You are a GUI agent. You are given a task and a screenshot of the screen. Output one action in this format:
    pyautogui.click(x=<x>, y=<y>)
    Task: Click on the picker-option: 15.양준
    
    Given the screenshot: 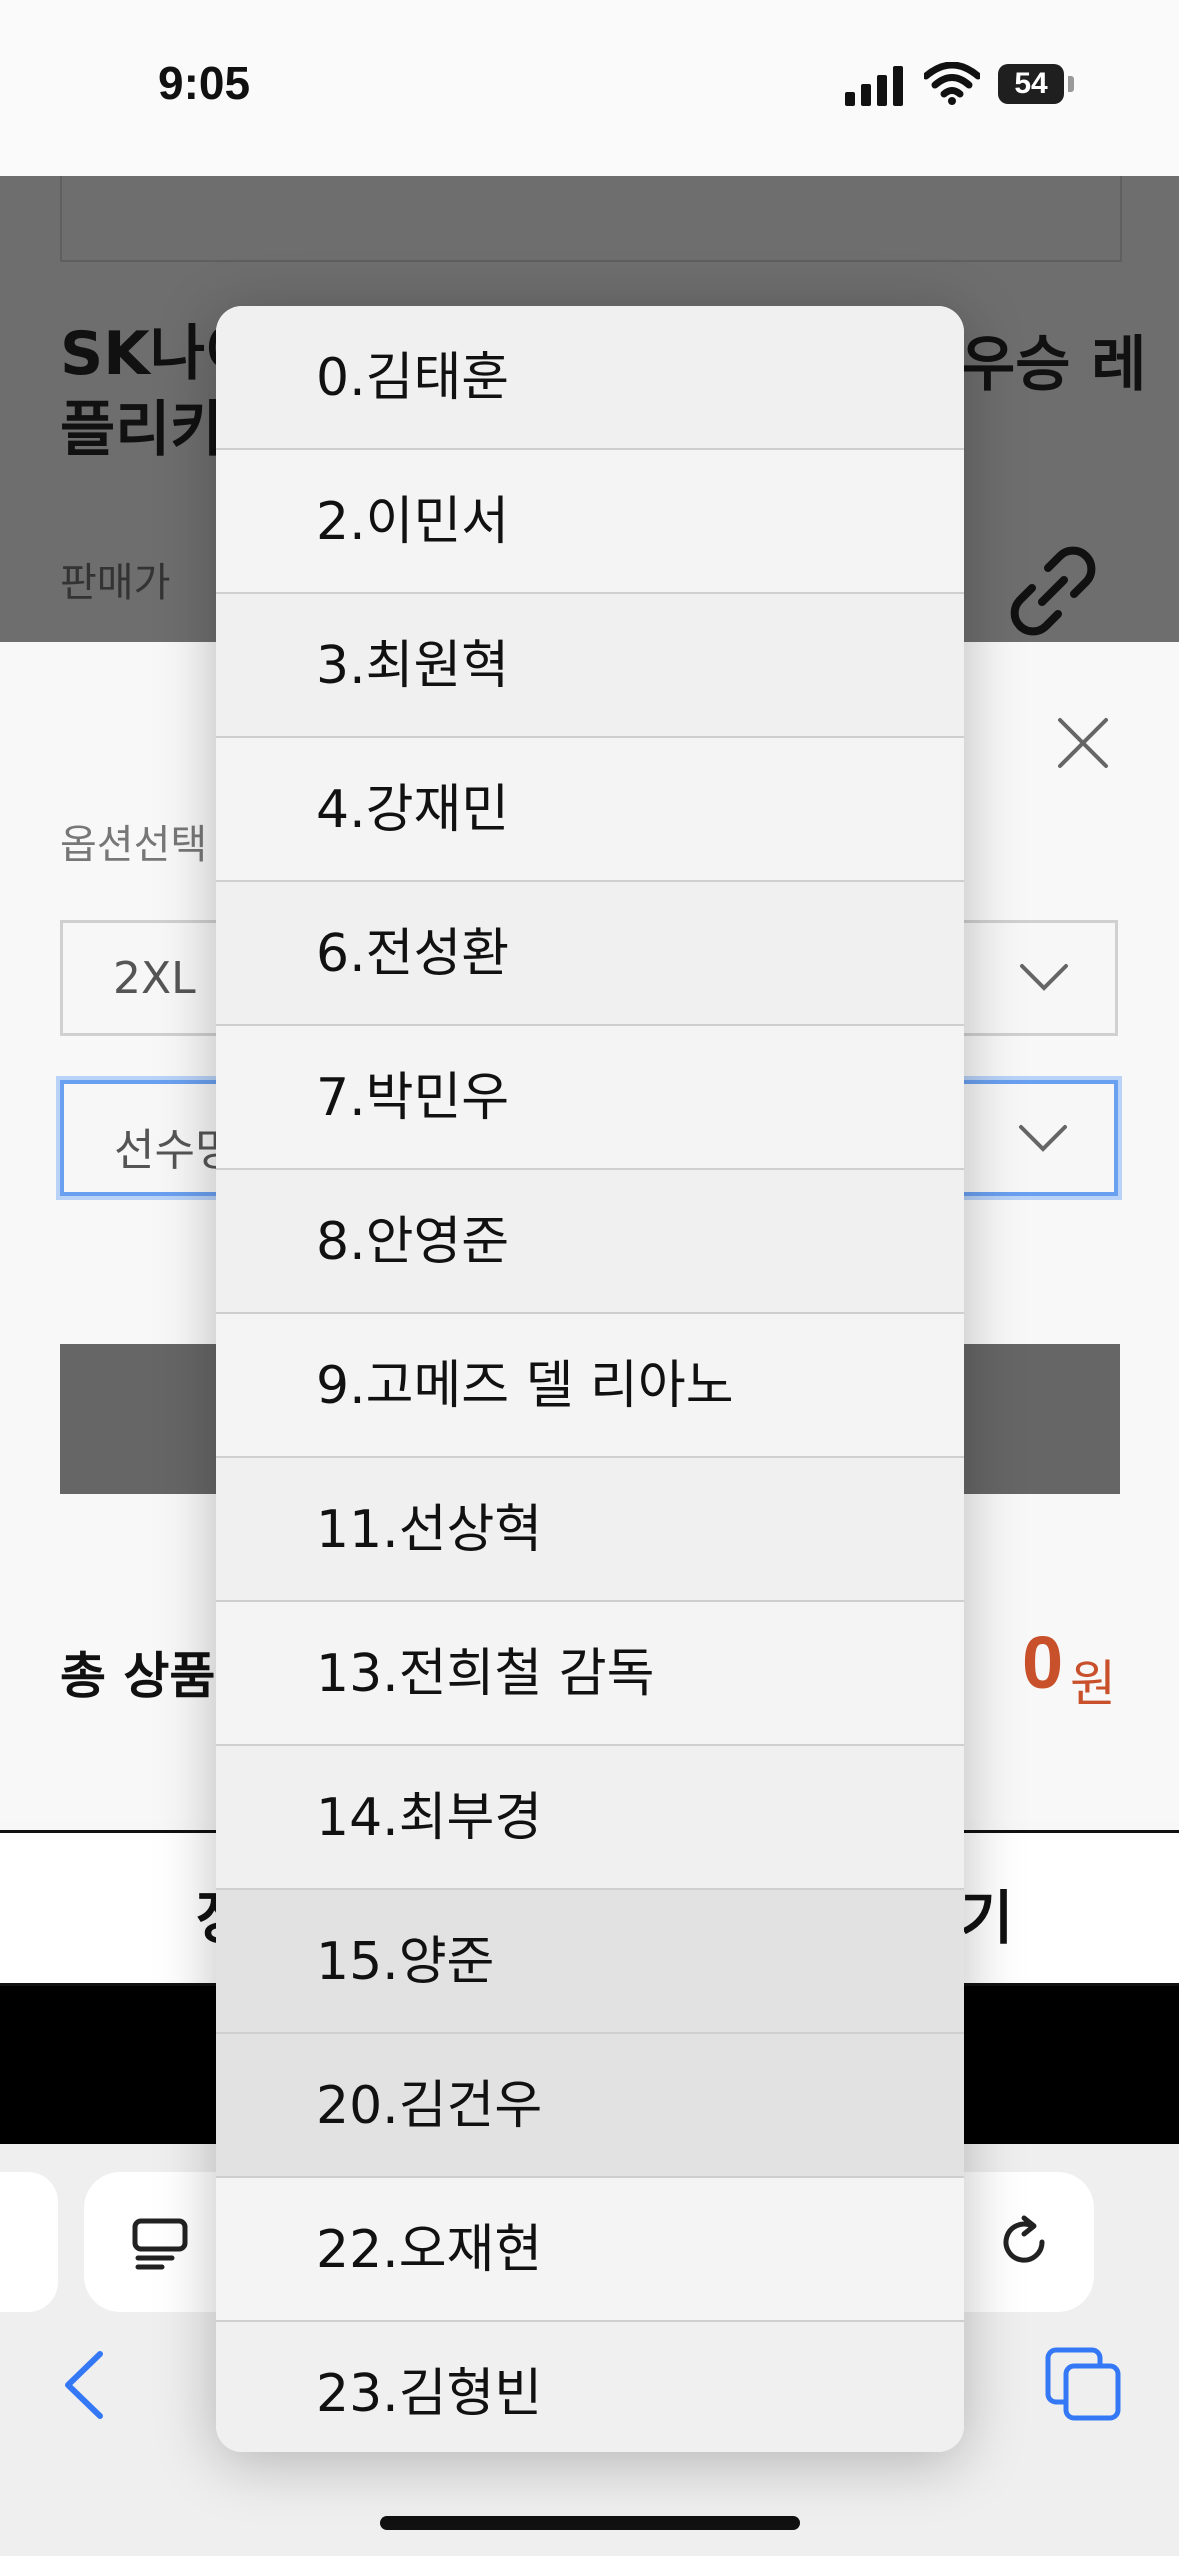 What is the action you would take?
    pyautogui.click(x=590, y=1962)
    